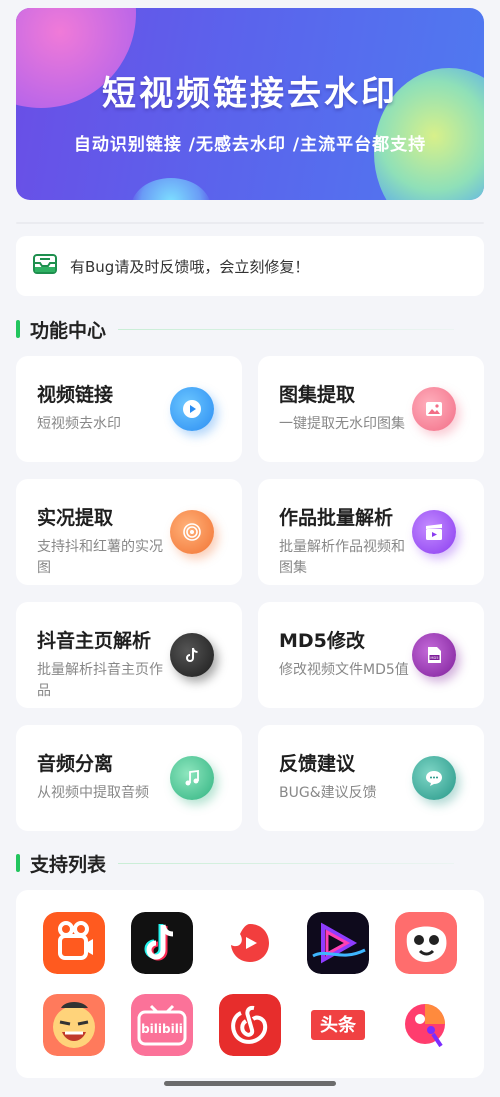  Describe the element at coordinates (371, 409) in the screenshot. I see `feature-card-gallery-extract: 图集提取 一键提取无水印图集` at that location.